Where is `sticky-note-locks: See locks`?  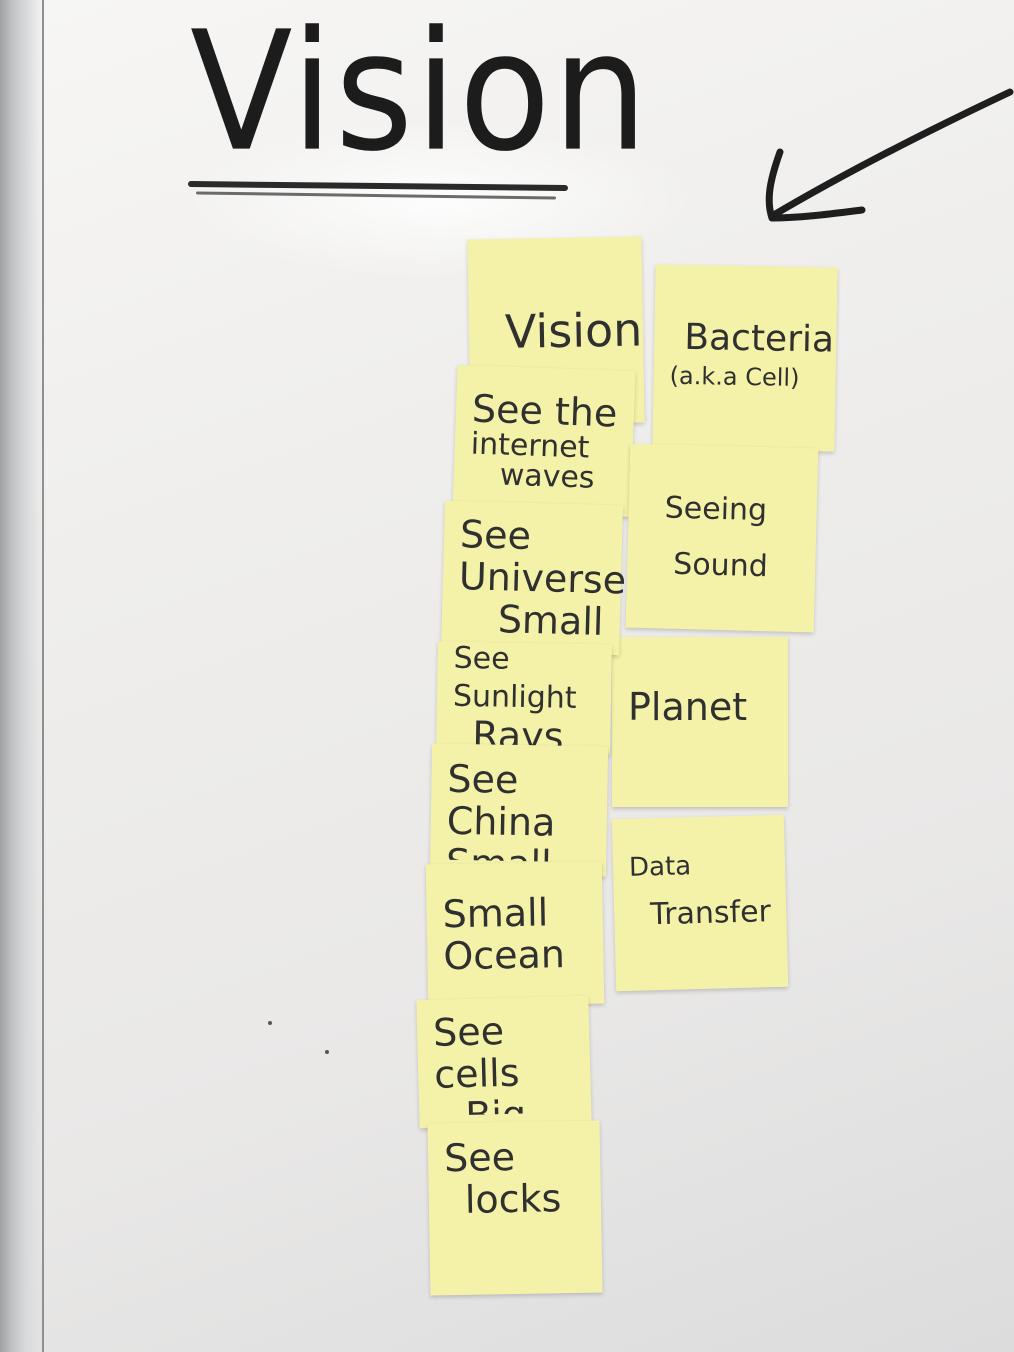
sticky-note-locks: See locks is located at coordinates (515, 1208).